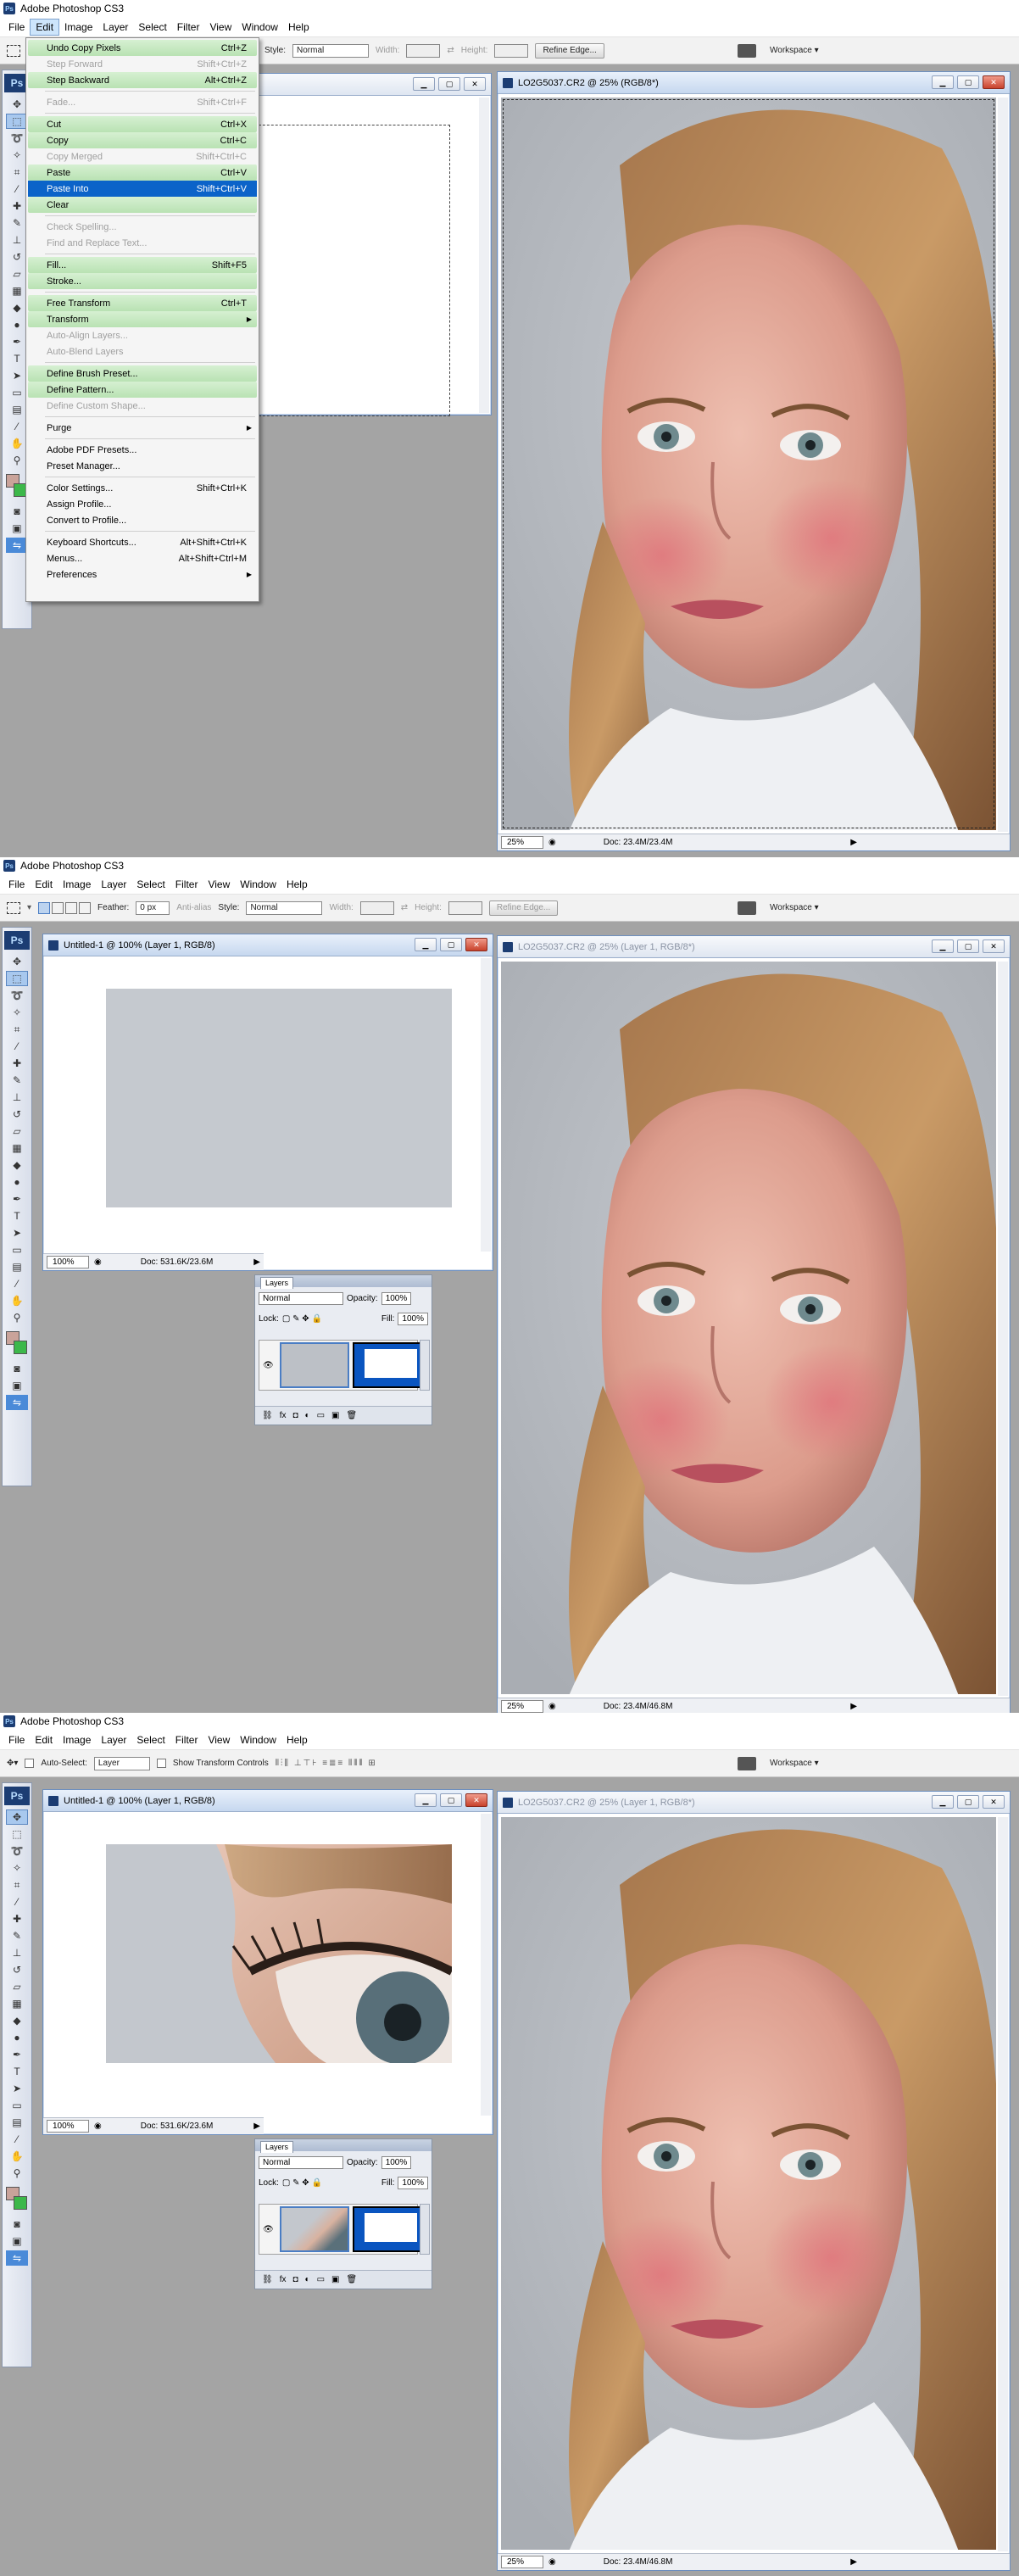 The image size is (1019, 2576). What do you see at coordinates (98, 1262) in the screenshot?
I see `status-menu-icon: ◉` at bounding box center [98, 1262].